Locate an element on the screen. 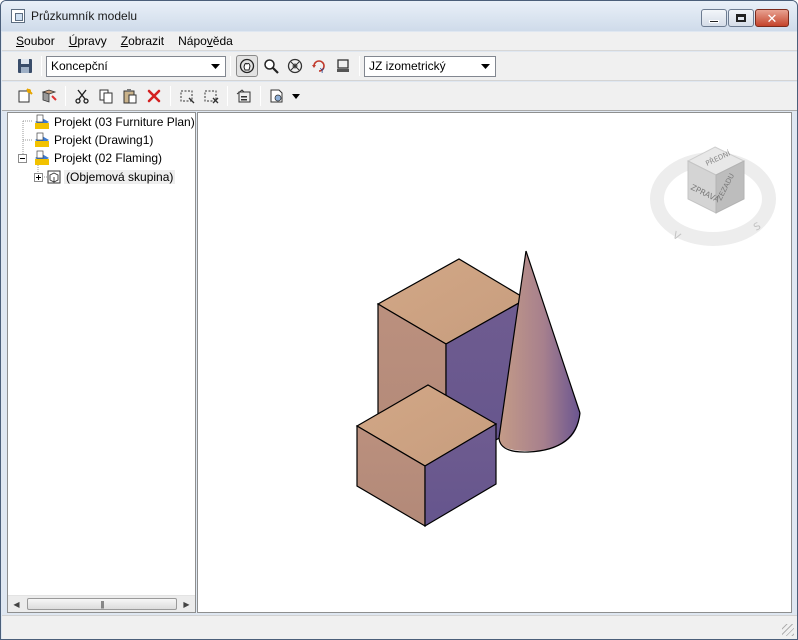 The width and height of the screenshot is (798, 640). tree-item-label: Projekt (03 Furniture Plan) is located at coordinates (124, 122).